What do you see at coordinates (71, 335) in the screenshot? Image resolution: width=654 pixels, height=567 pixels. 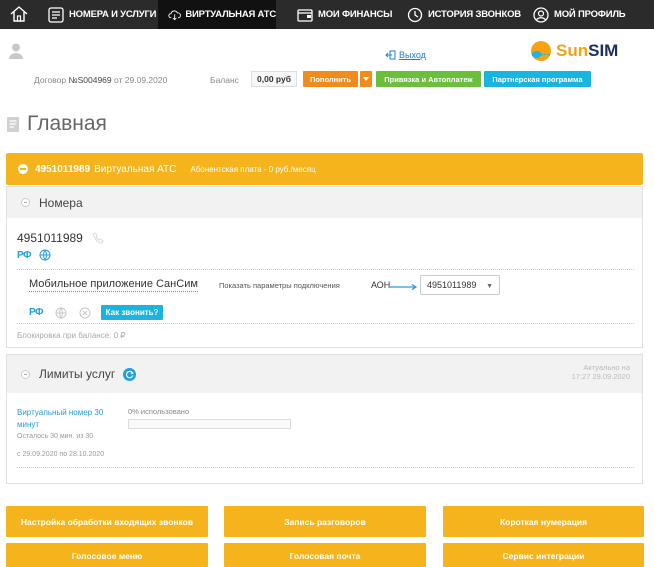 I see `block-threshold: Блокировка при балансе: 0 ₽` at bounding box center [71, 335].